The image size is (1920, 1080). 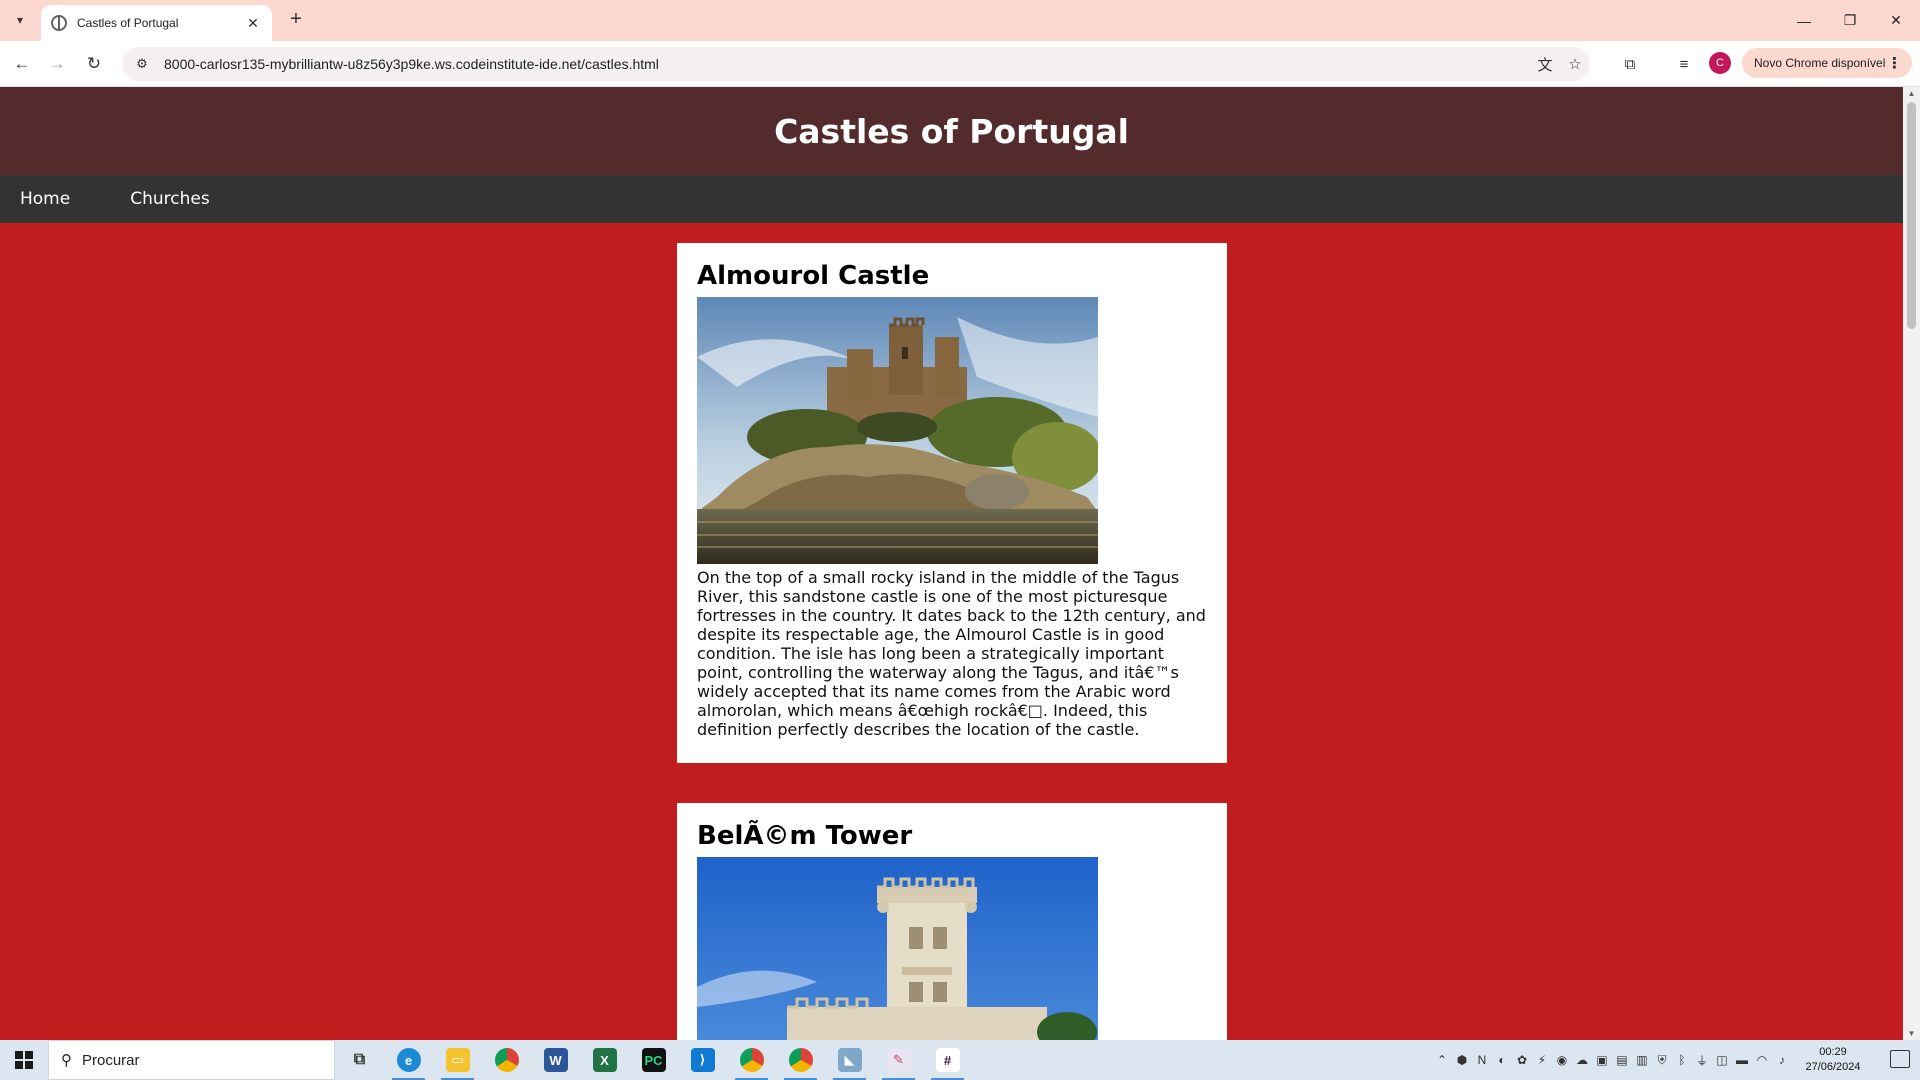 I want to click on close-window-icon: ✕, so click(x=1896, y=20).